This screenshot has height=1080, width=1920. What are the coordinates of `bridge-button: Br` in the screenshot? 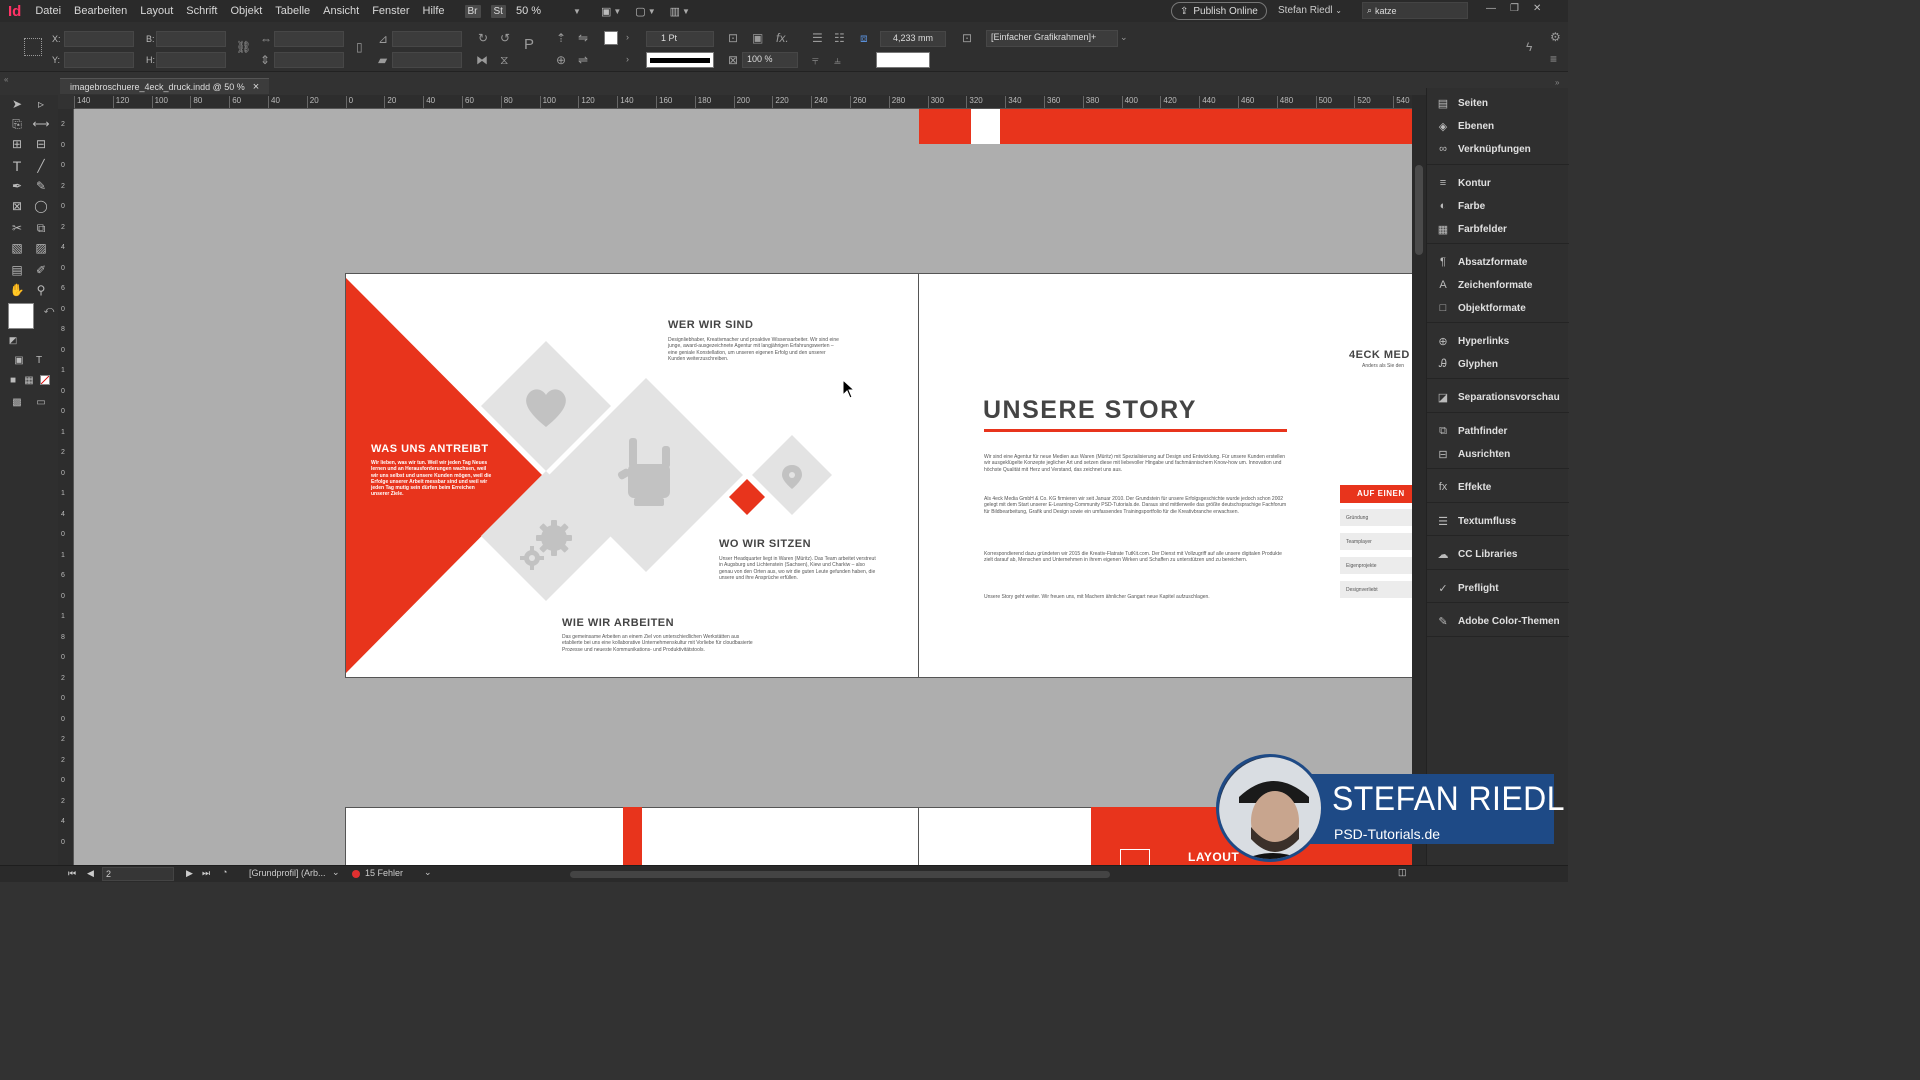 It's located at (472, 11).